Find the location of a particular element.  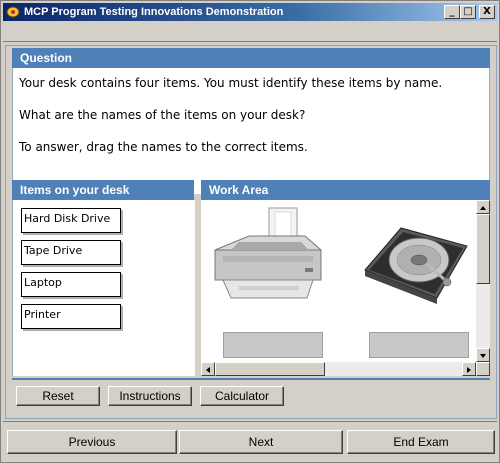

printer-image is located at coordinates (268, 253).